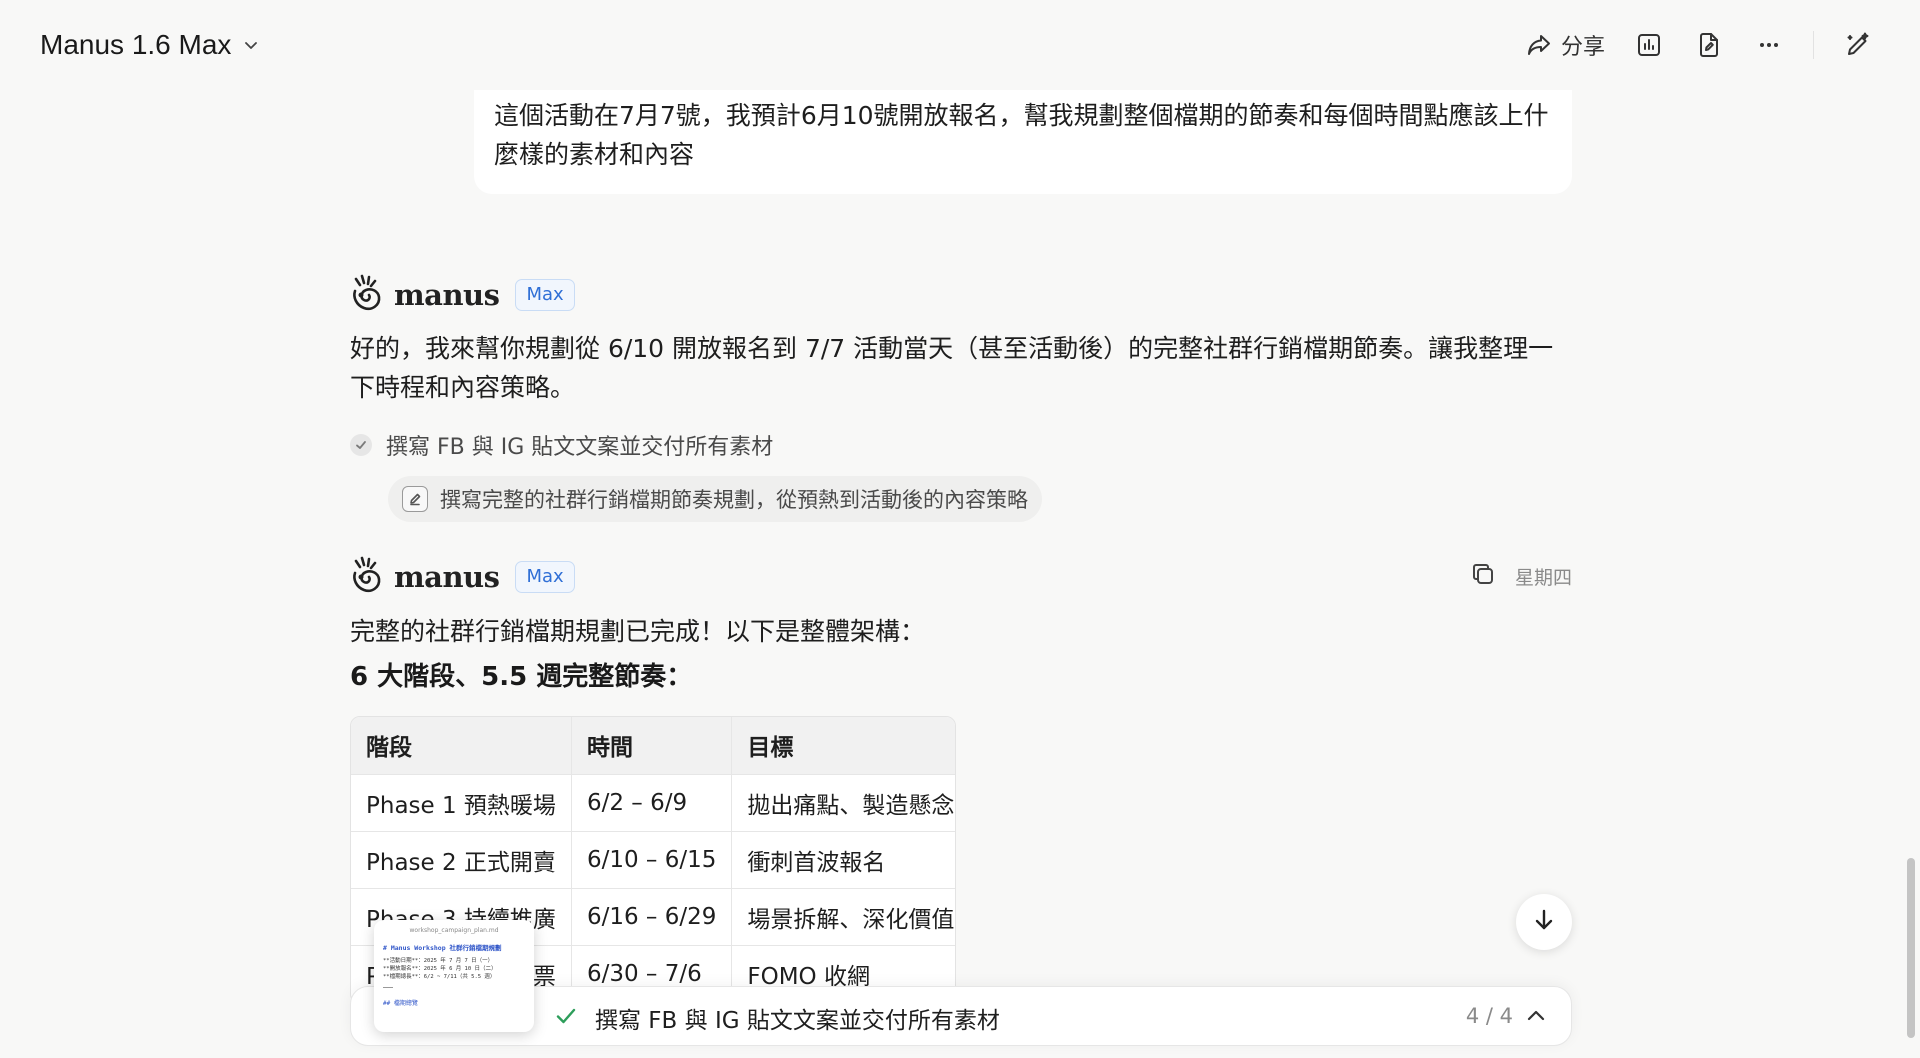  I want to click on col-header-time: 時間, so click(652, 746).